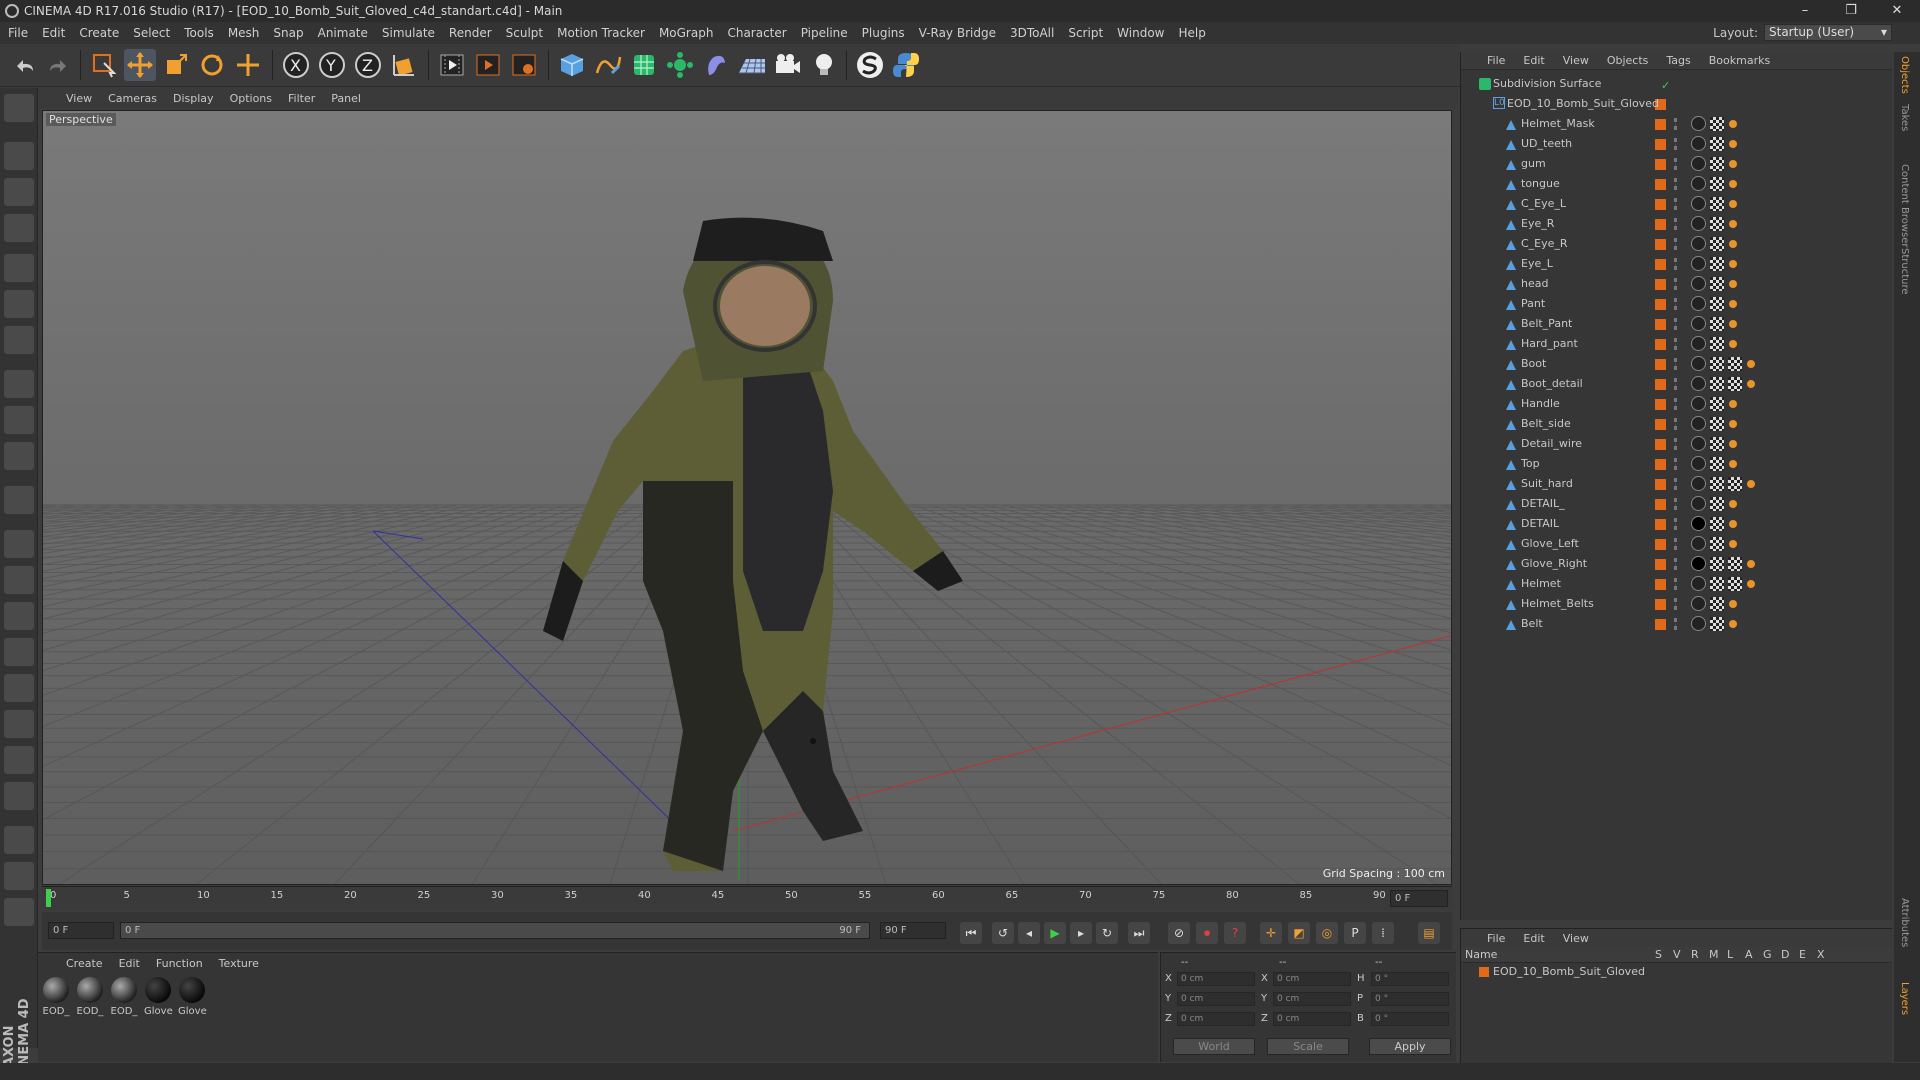 Image resolution: width=1920 pixels, height=1080 pixels. What do you see at coordinates (19, 192) in the screenshot?
I see `texture-mode-icon` at bounding box center [19, 192].